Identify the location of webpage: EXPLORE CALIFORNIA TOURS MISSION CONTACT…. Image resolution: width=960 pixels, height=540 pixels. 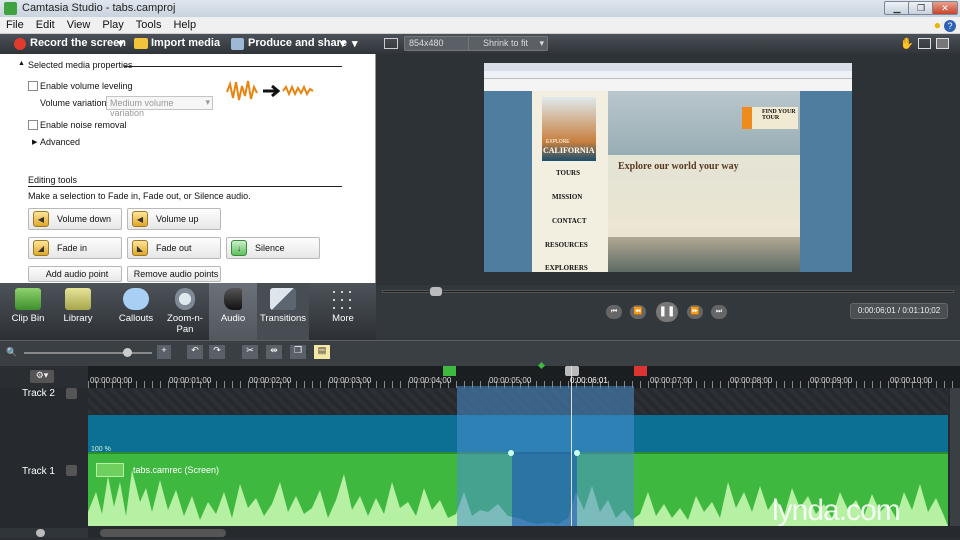
(666, 181).